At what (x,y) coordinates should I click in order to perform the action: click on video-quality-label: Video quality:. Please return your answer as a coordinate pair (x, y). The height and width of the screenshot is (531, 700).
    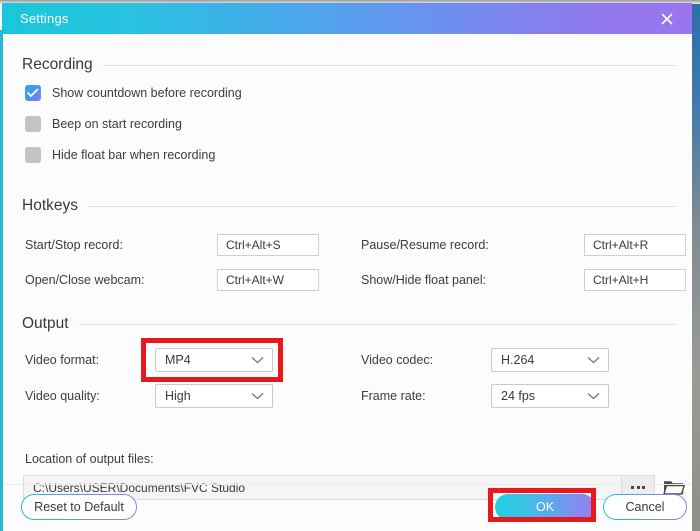
    Looking at the image, I should click on (62, 396).